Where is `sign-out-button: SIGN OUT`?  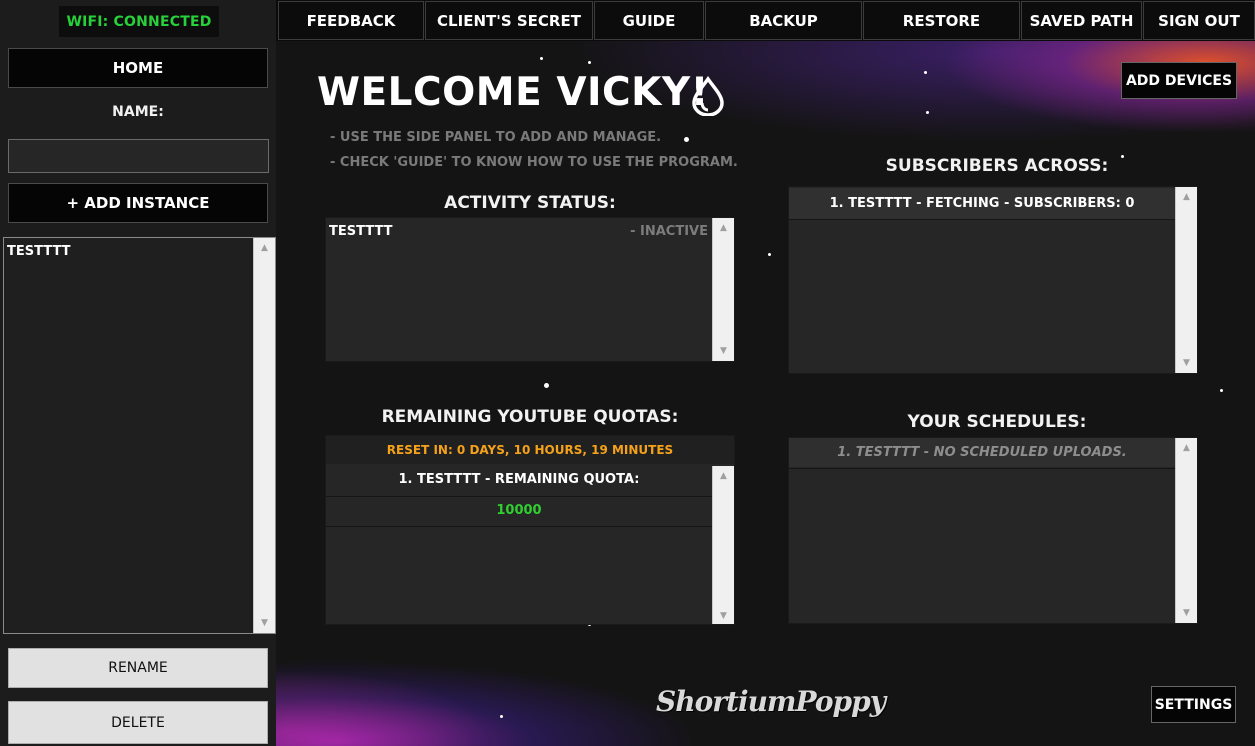 sign-out-button: SIGN OUT is located at coordinates (1199, 20).